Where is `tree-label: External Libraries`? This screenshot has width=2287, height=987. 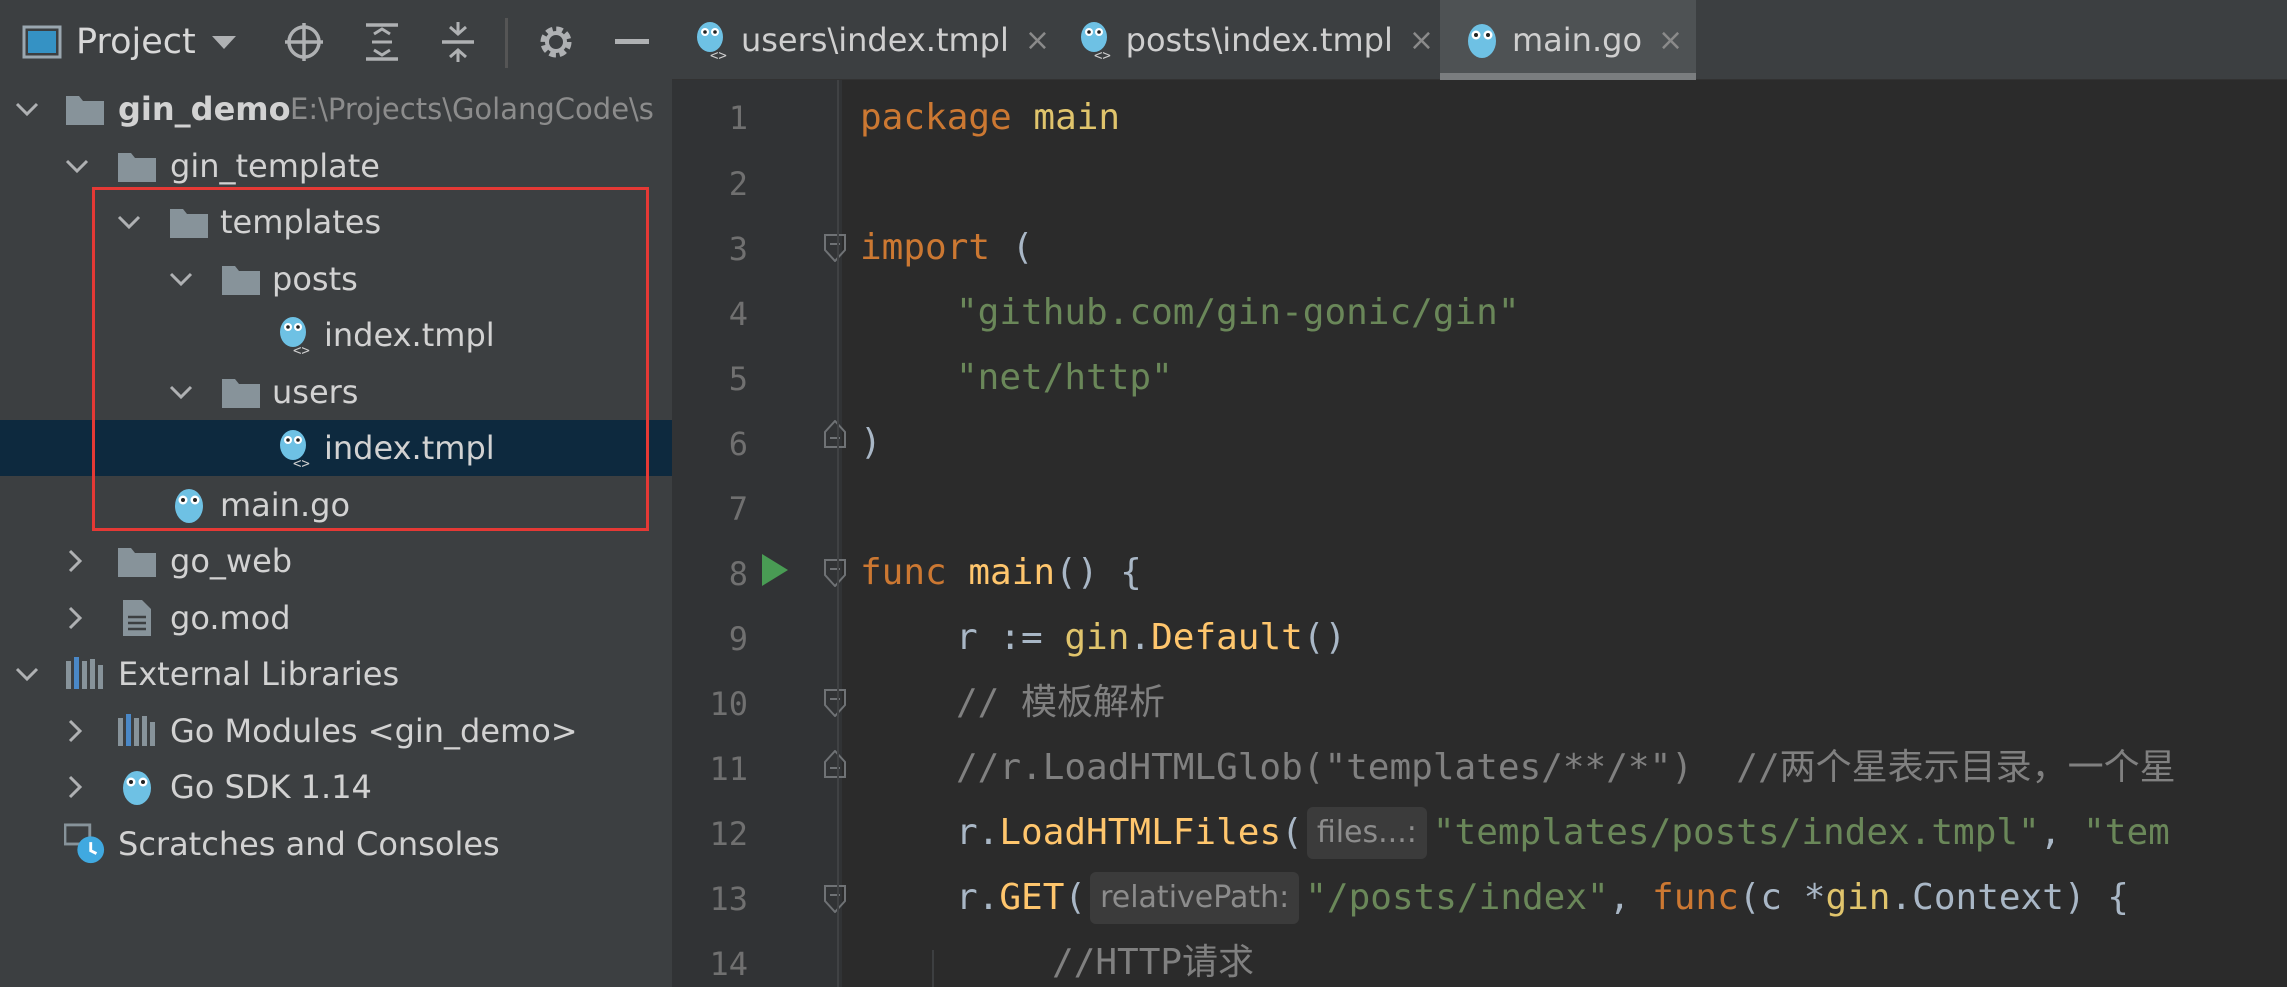 tree-label: External Libraries is located at coordinates (259, 674).